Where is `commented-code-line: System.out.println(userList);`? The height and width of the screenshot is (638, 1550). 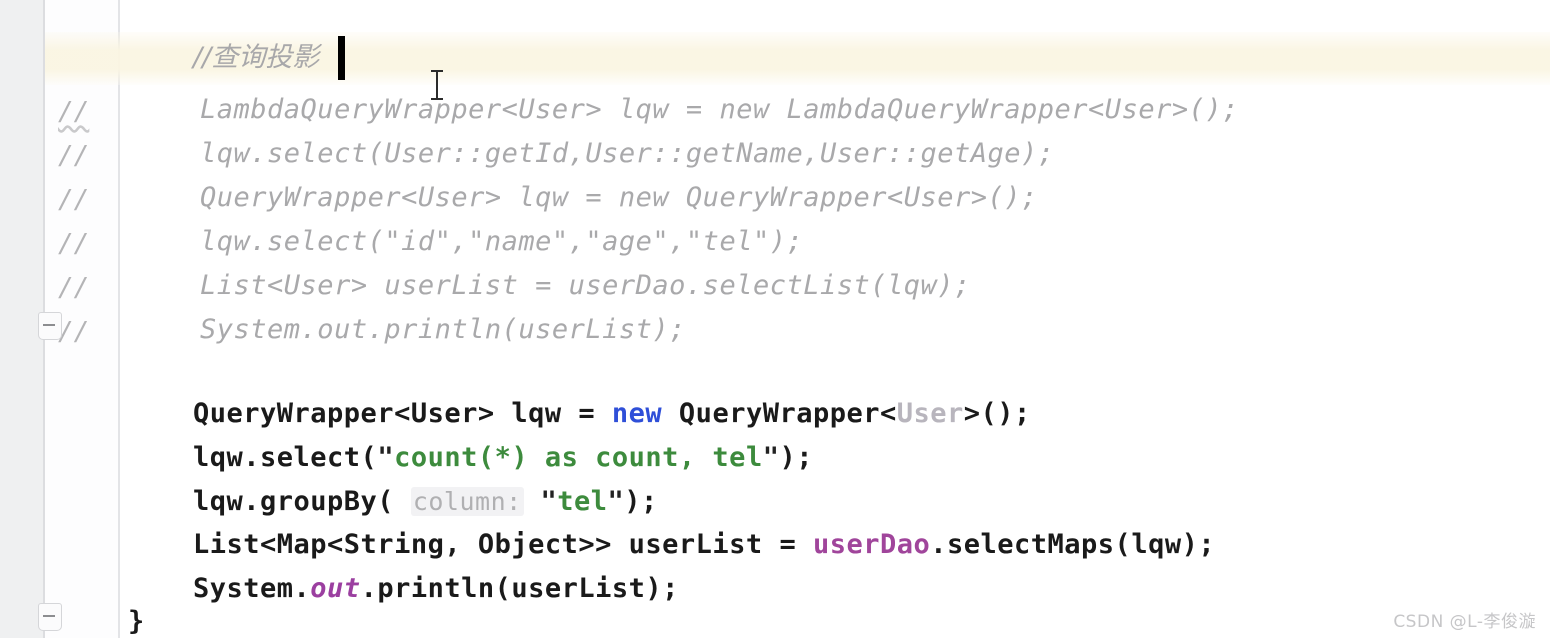
commented-code-line: System.out.println(userList); is located at coordinates (409, 329).